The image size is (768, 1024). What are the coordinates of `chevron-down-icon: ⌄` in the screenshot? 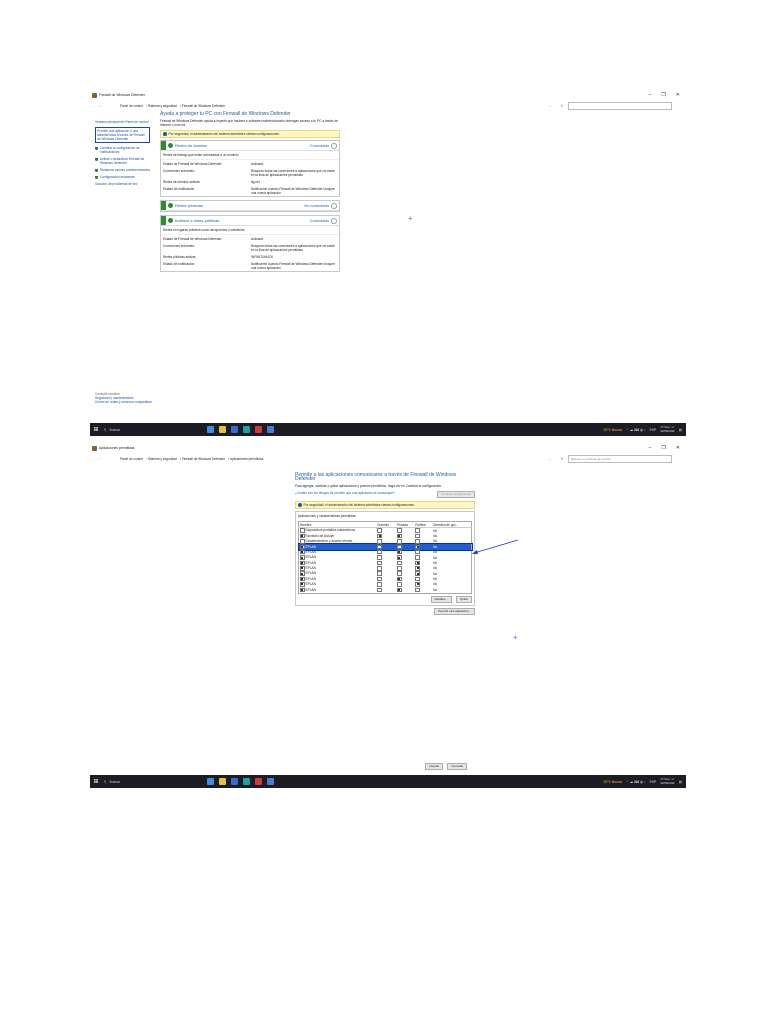 It's located at (550, 459).